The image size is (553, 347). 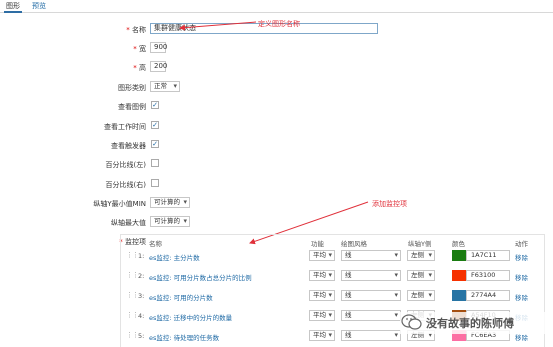 I want to click on item-name-link: es监控: 可用的分片数, so click(x=181, y=297).